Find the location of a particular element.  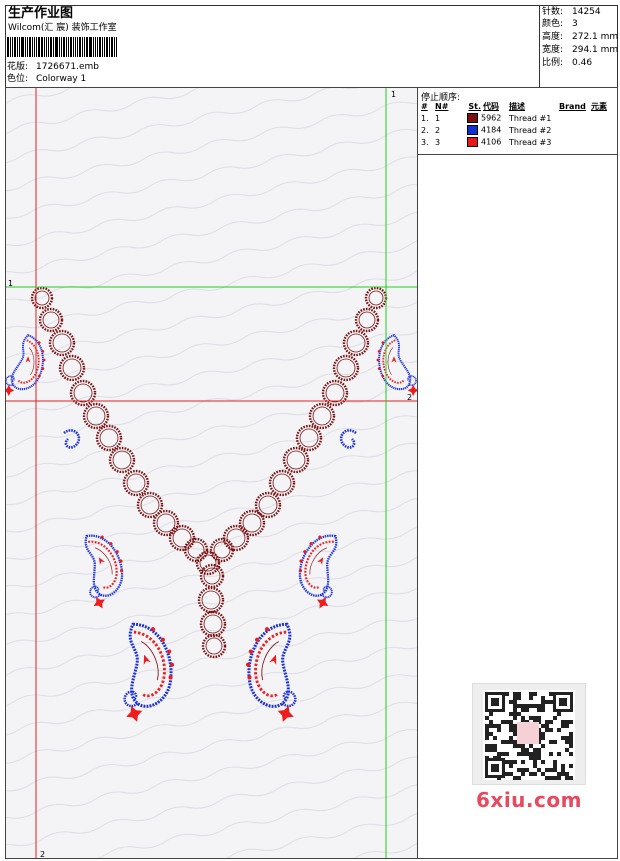

table-row: 2. 2 4184 Thread #2 is located at coordinates (517, 130).